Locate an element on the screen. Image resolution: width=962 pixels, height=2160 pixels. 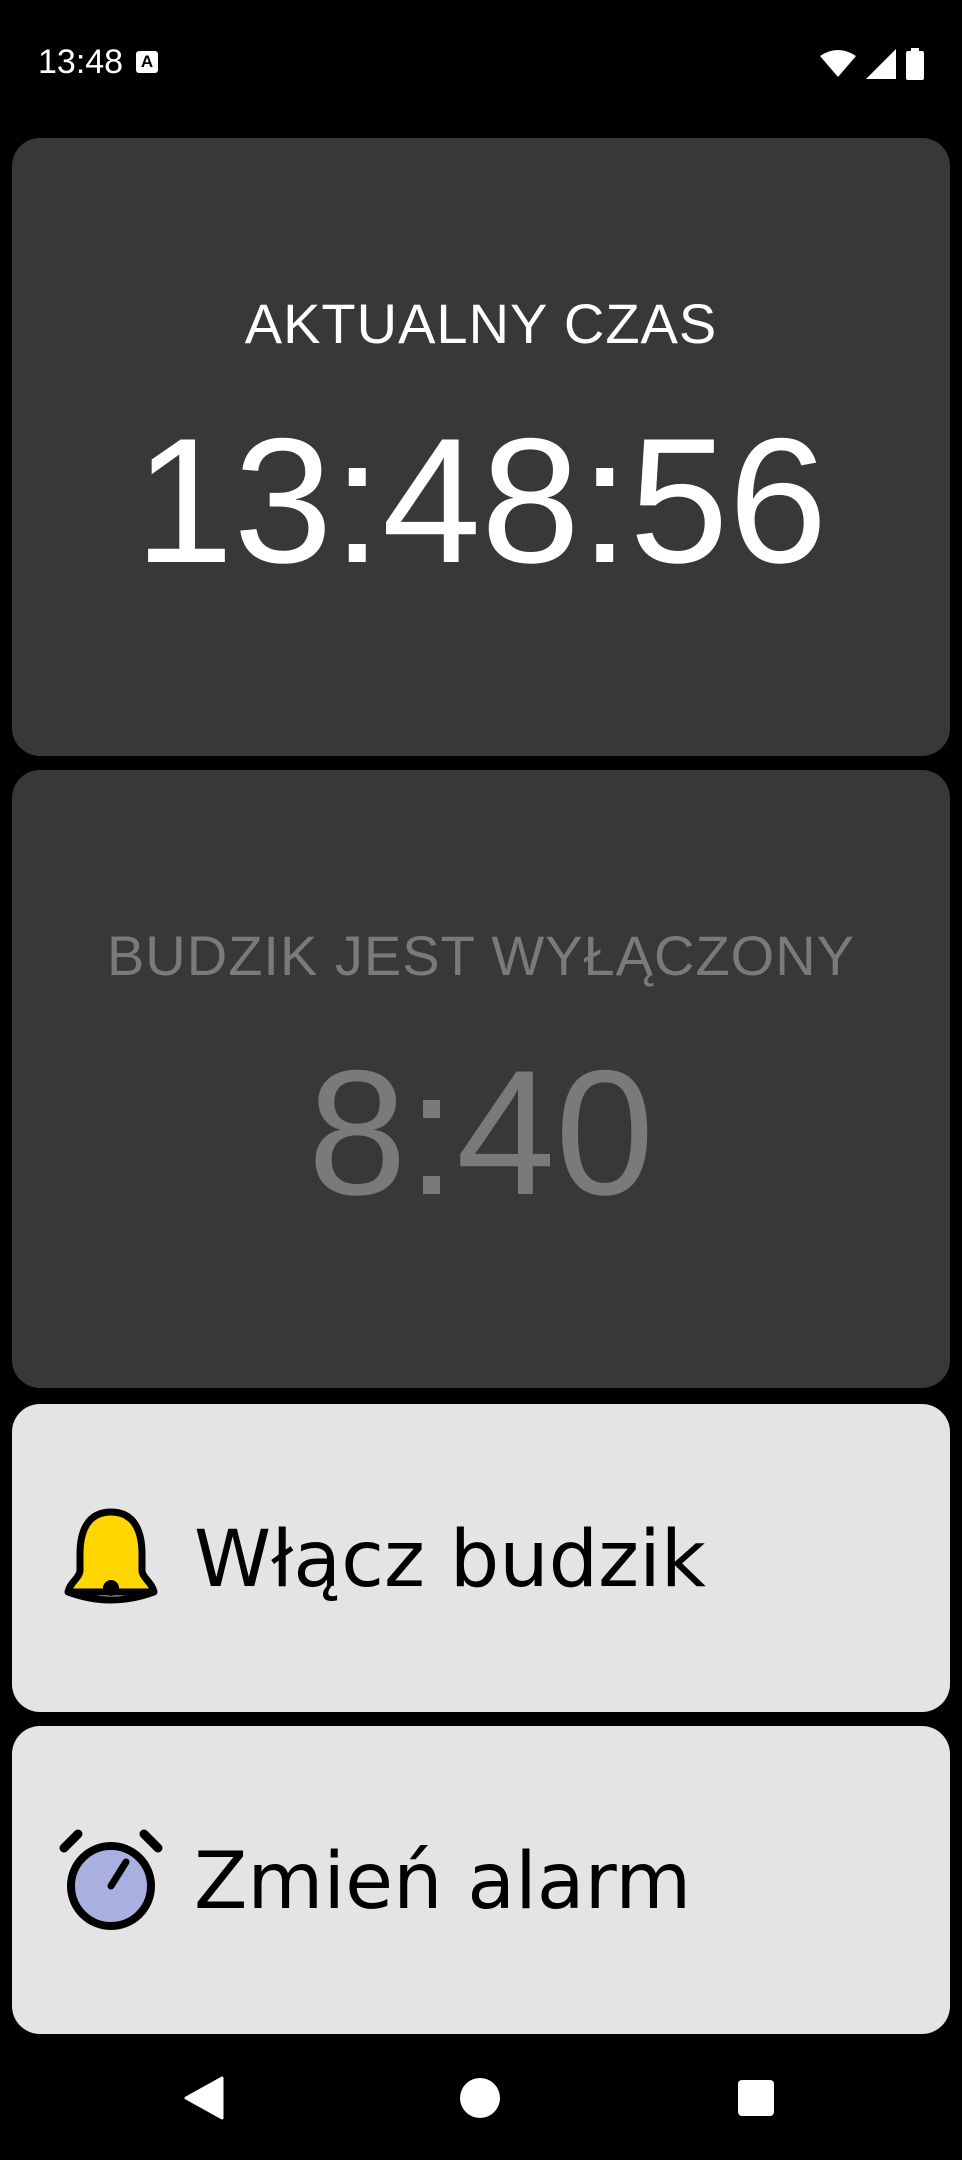
recents-button is located at coordinates (756, 2098).